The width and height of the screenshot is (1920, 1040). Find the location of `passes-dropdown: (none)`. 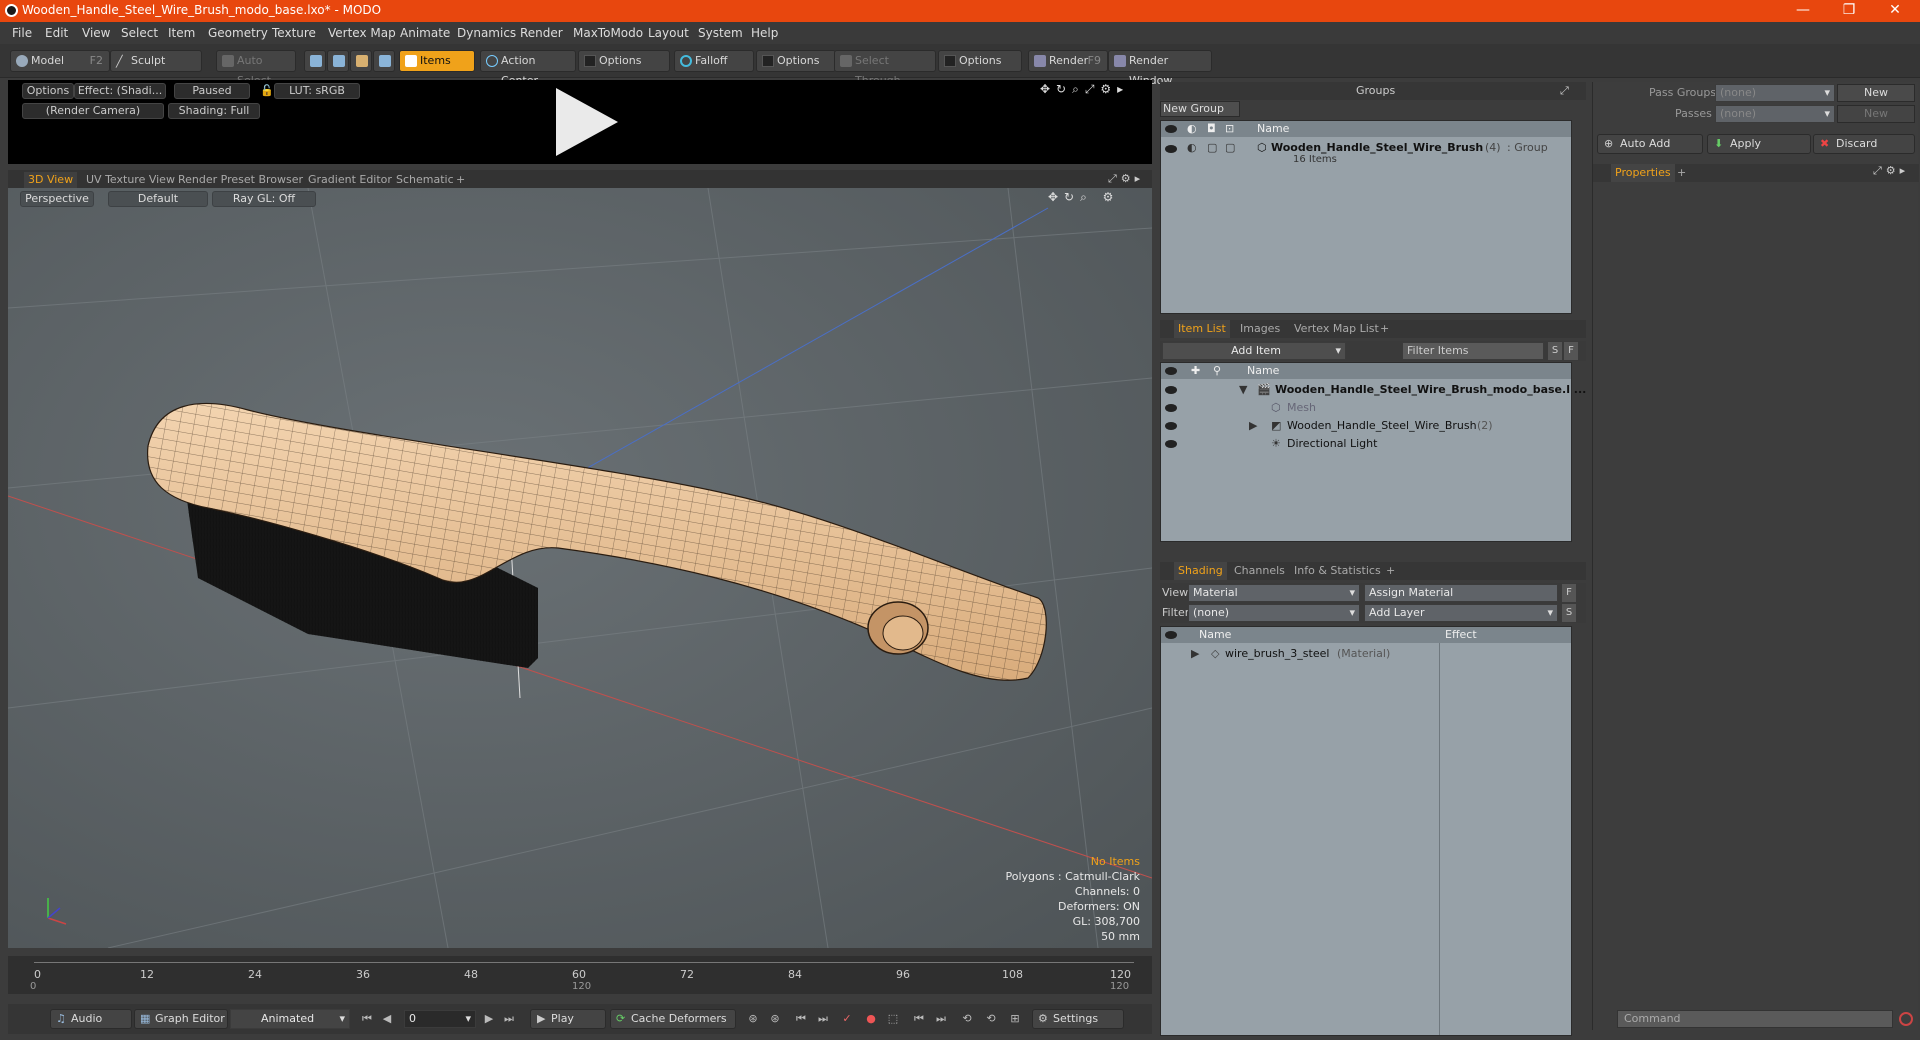

passes-dropdown: (none) is located at coordinates (1775, 114).